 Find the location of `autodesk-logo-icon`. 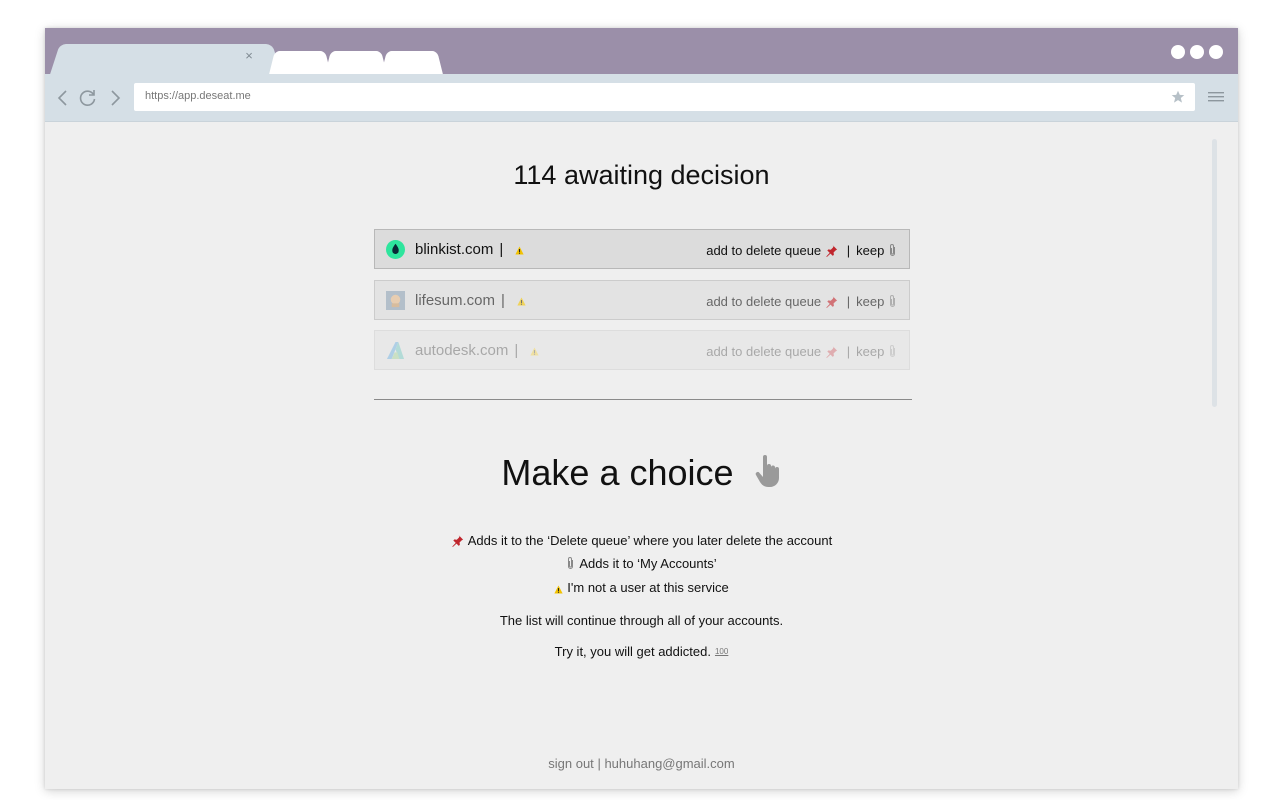

autodesk-logo-icon is located at coordinates (395, 350).